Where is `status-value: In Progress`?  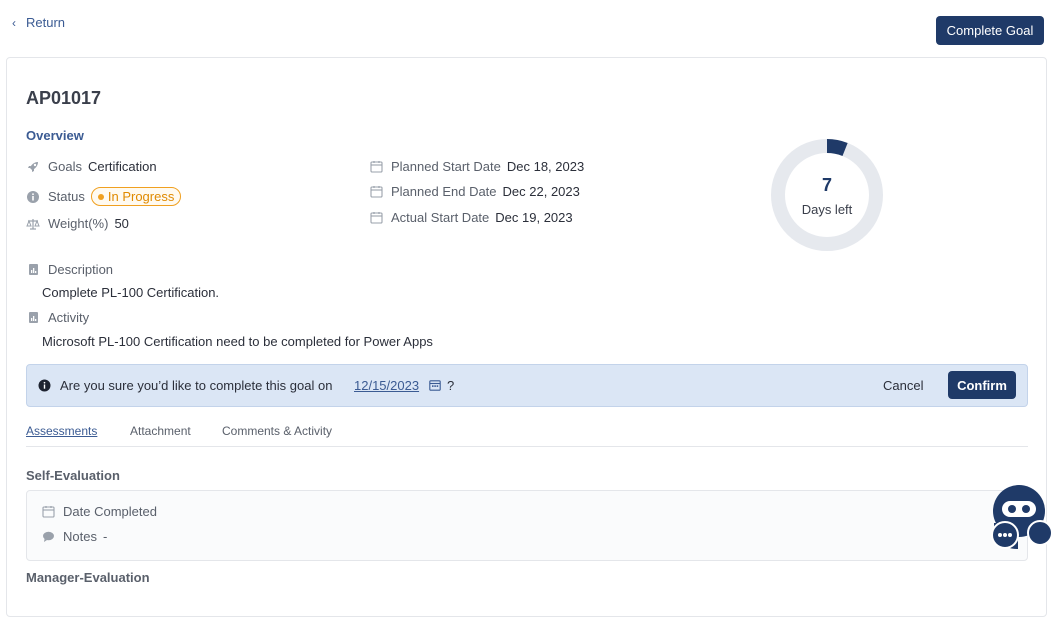 status-value: In Progress is located at coordinates (141, 196).